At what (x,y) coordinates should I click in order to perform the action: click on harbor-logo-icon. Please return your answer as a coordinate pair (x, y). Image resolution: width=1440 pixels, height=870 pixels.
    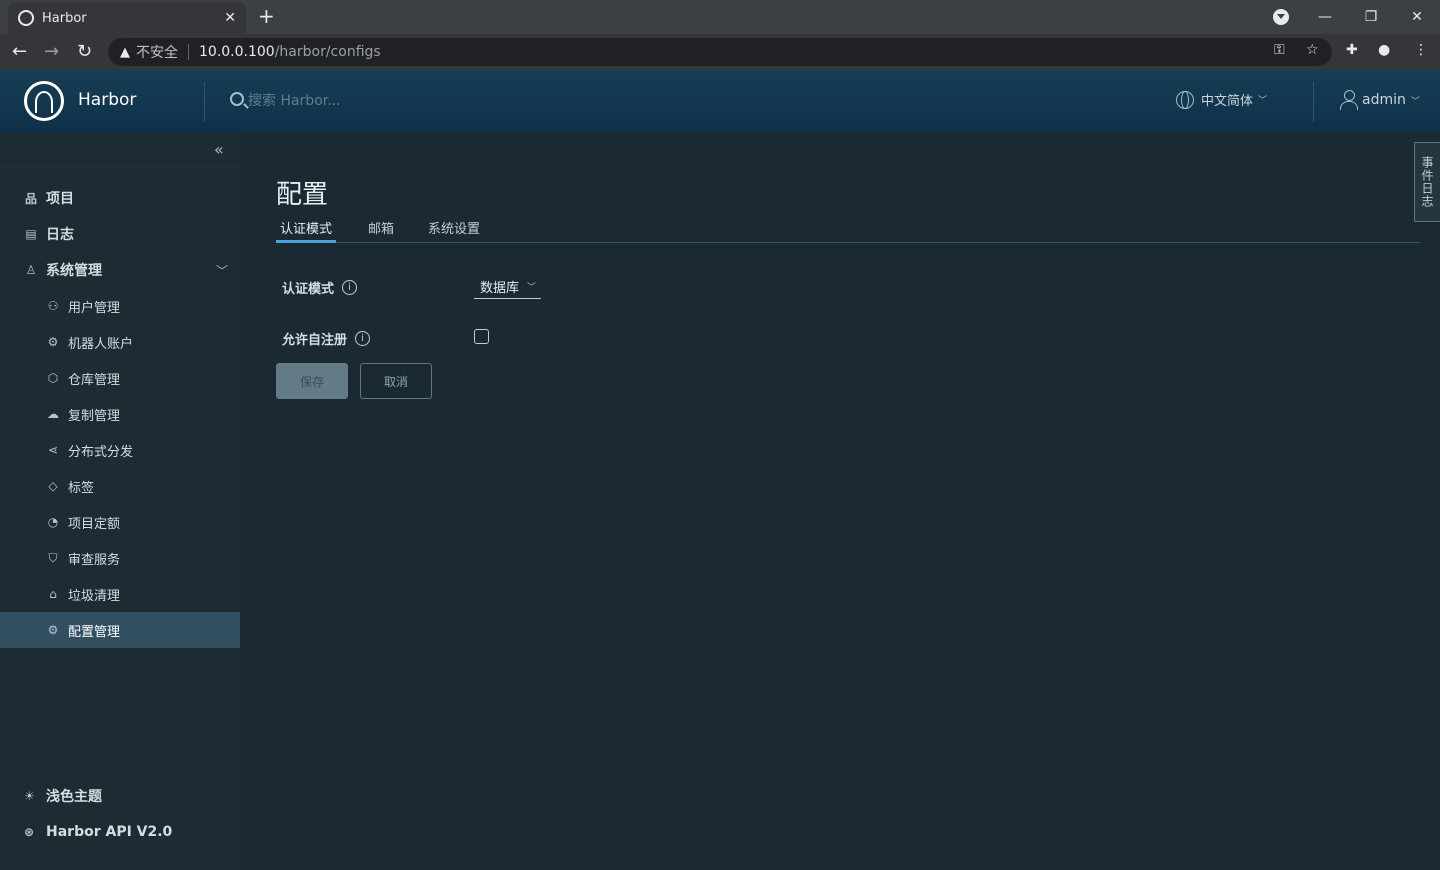
    Looking at the image, I should click on (44, 101).